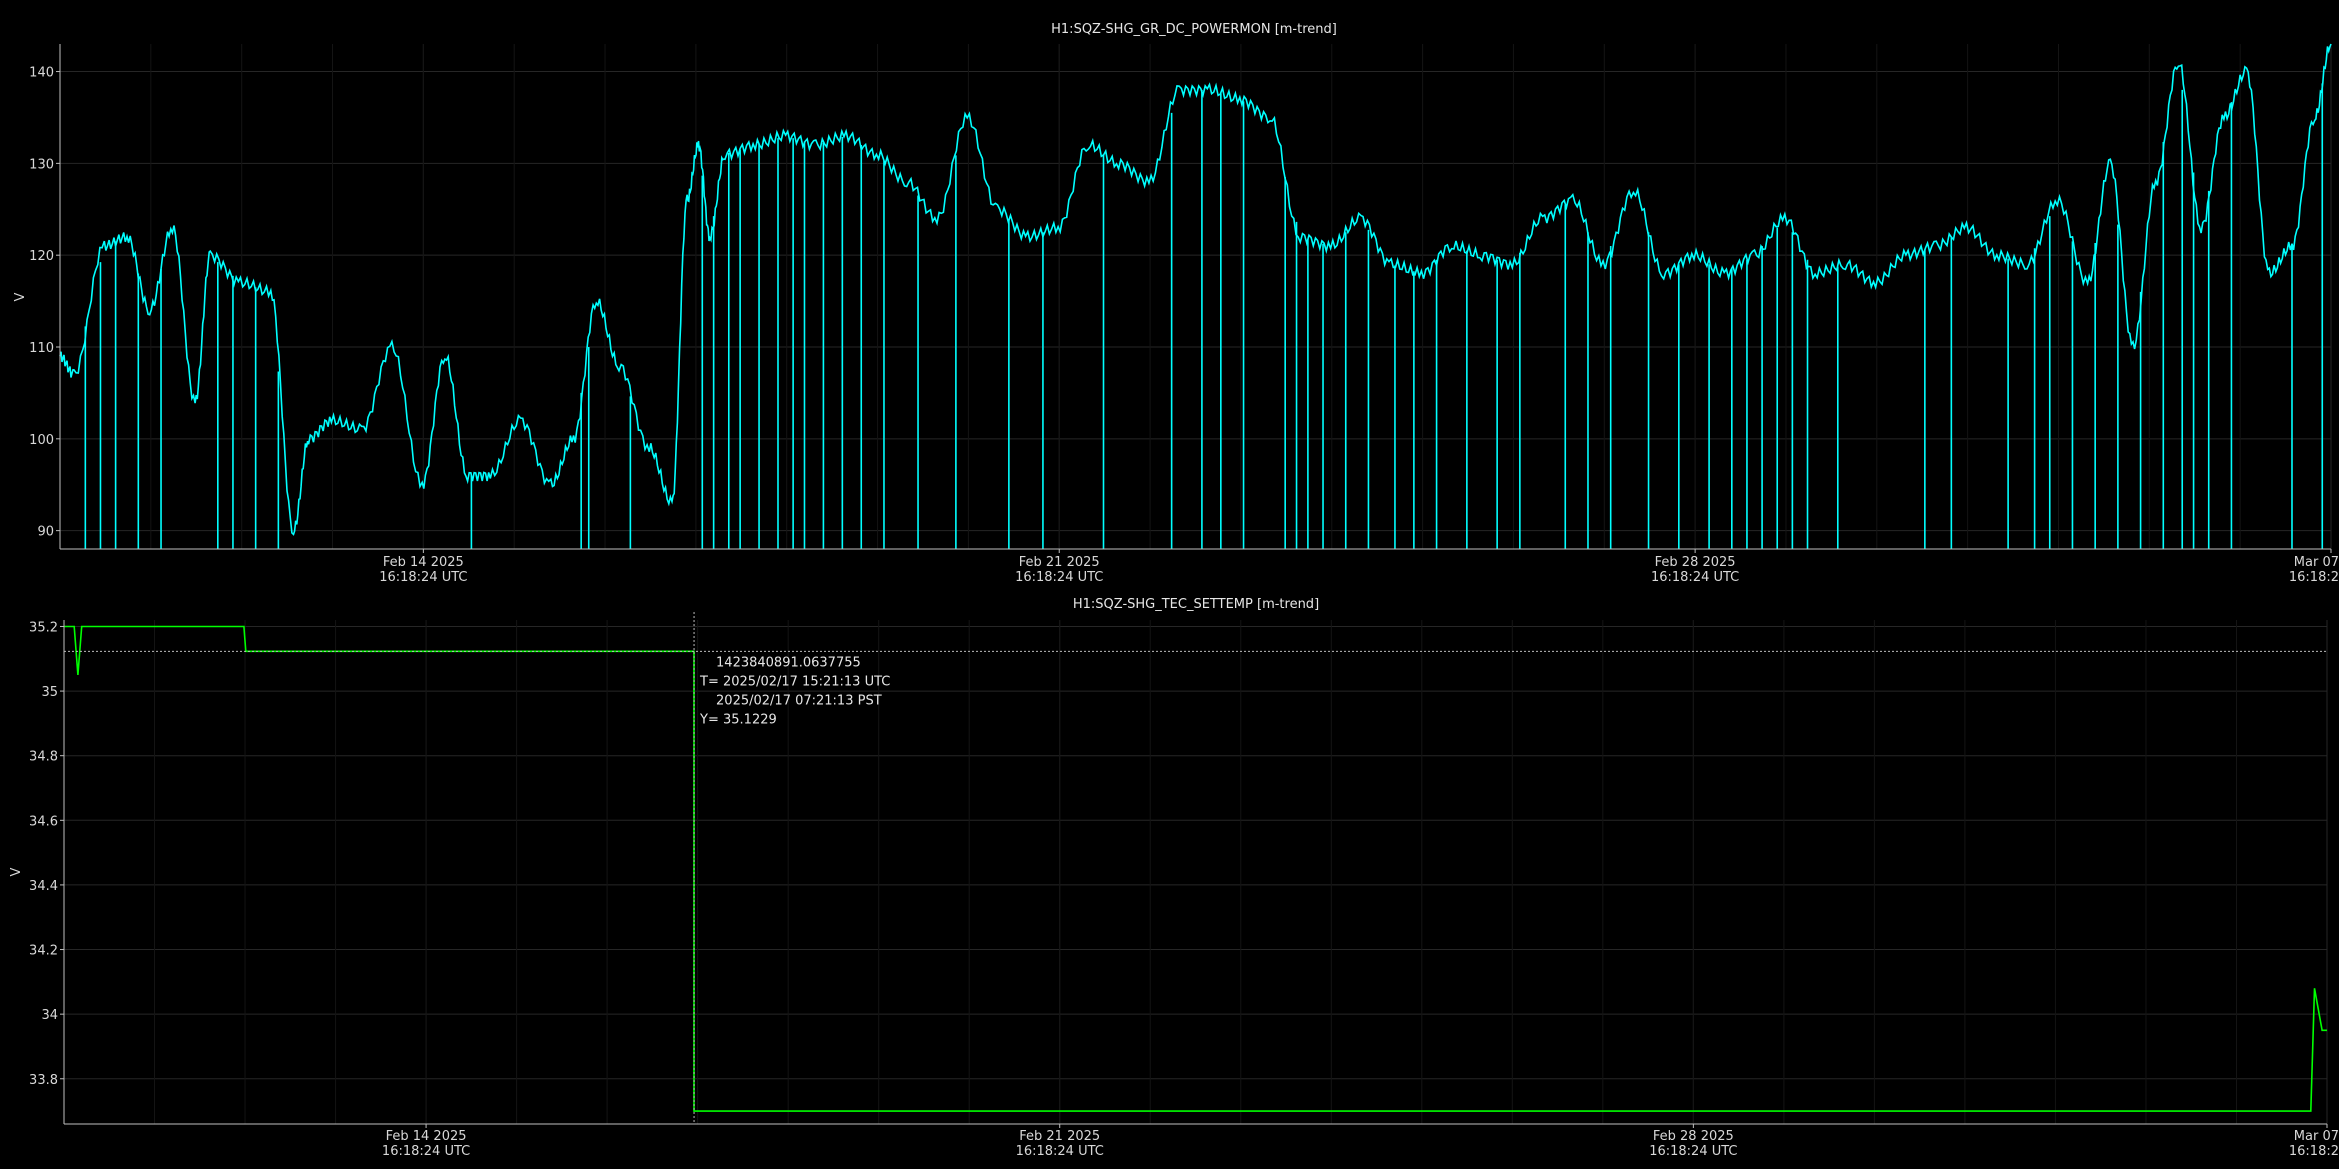  Describe the element at coordinates (41, 440) in the screenshot. I see `y-tick-label: 100` at that location.